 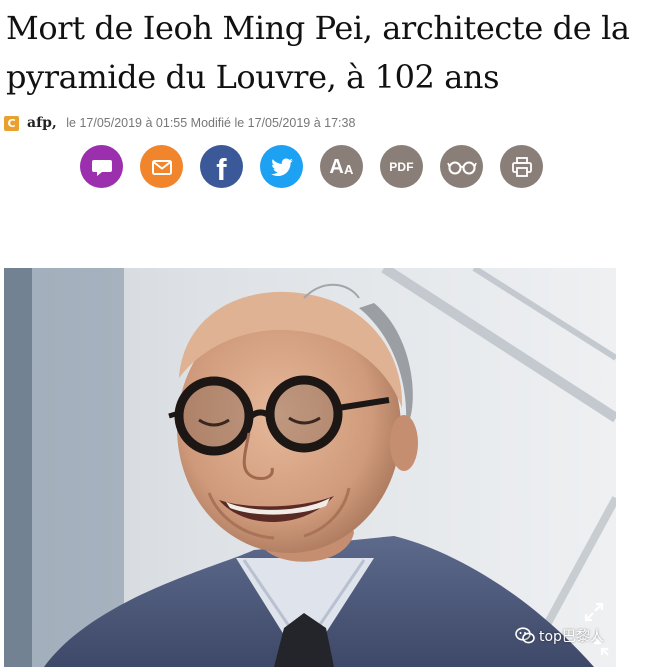 I want to click on comment-button, so click(x=101, y=166).